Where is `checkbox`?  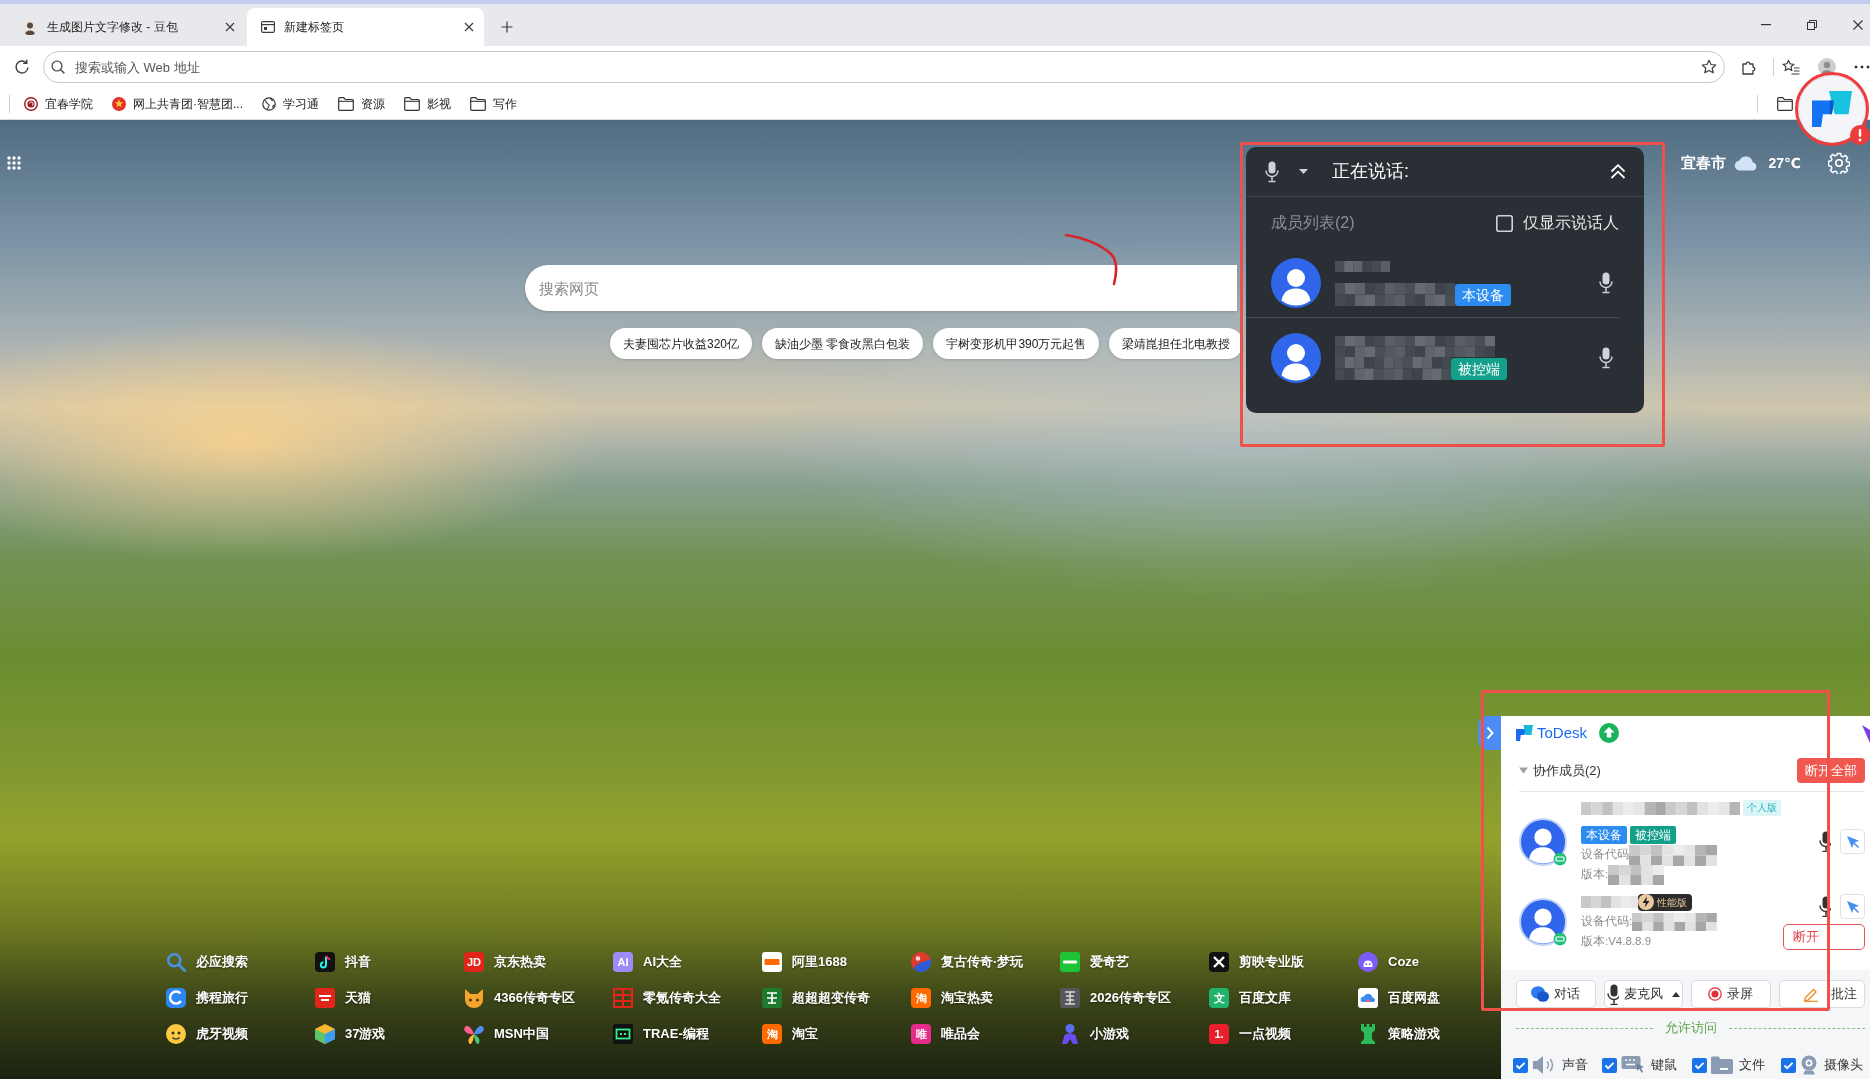 checkbox is located at coordinates (1504, 223).